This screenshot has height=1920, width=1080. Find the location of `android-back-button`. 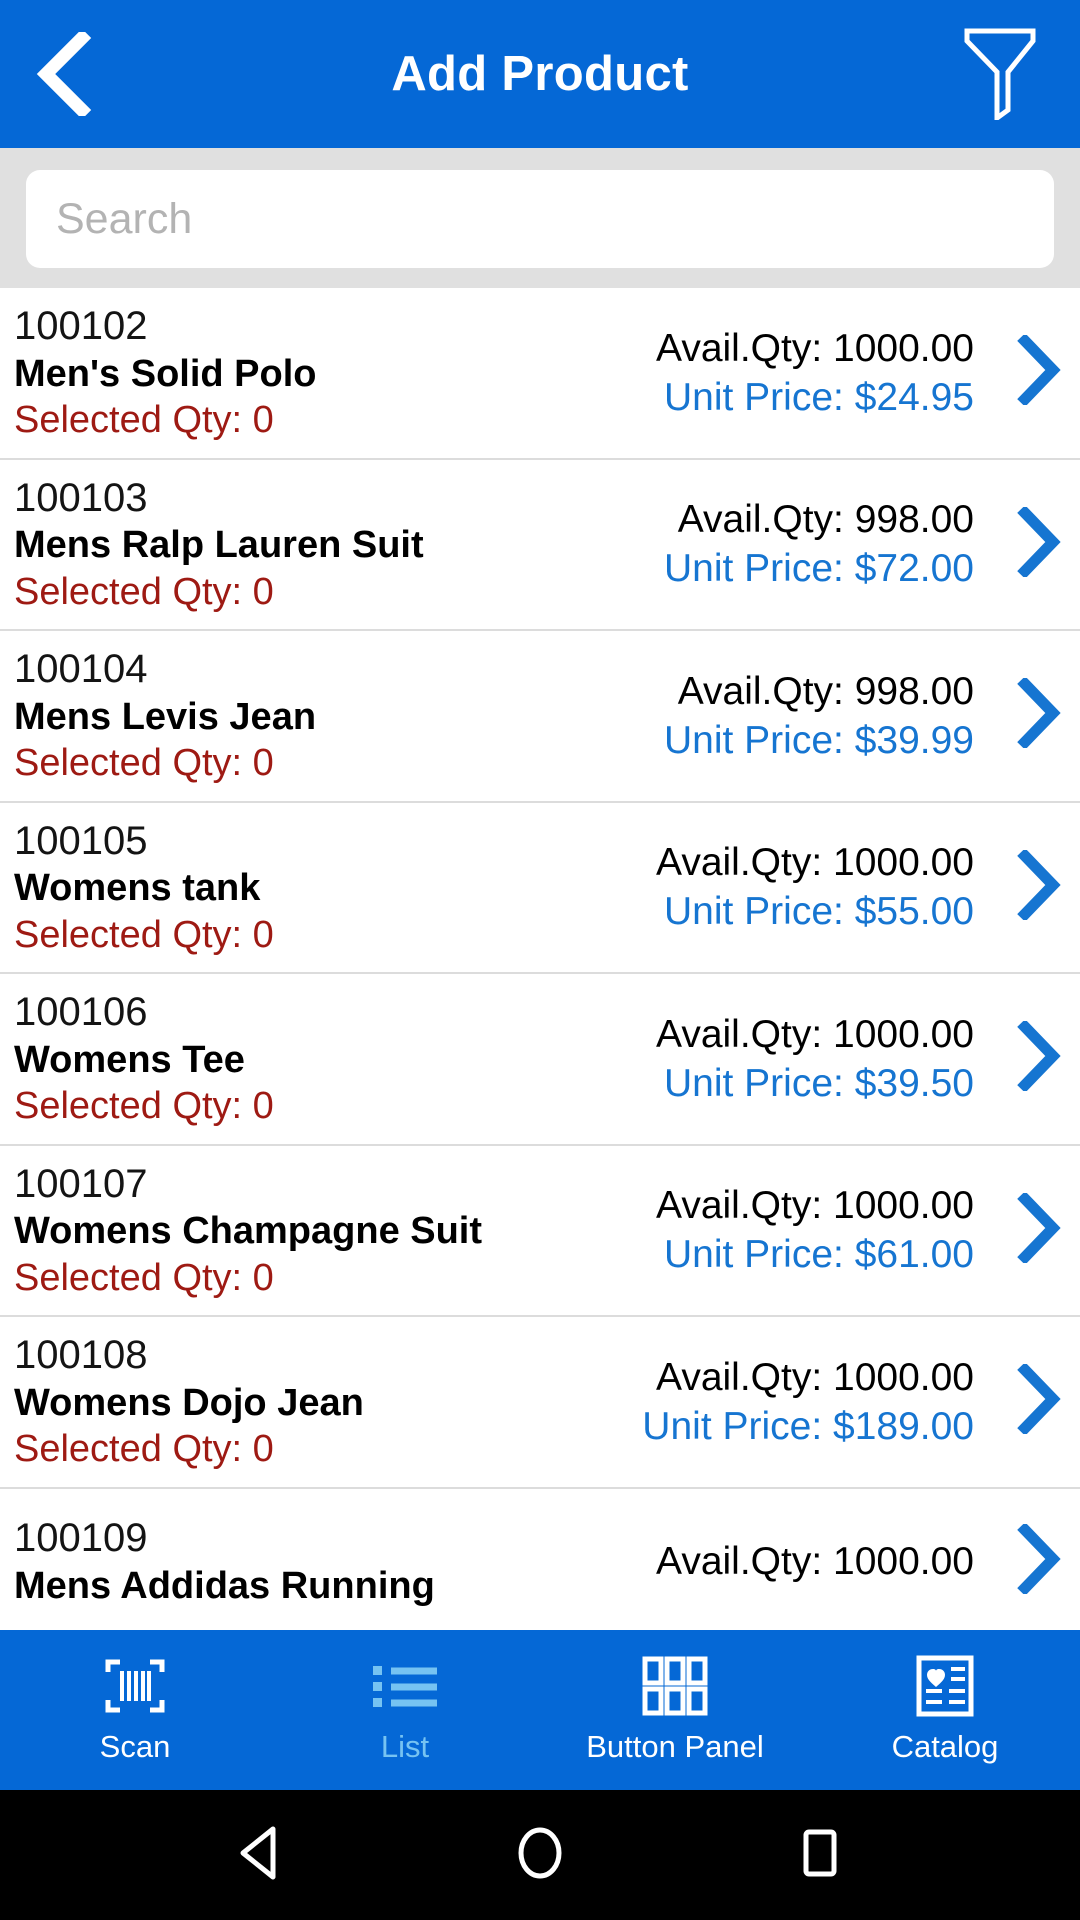

android-back-button is located at coordinates (260, 1855).